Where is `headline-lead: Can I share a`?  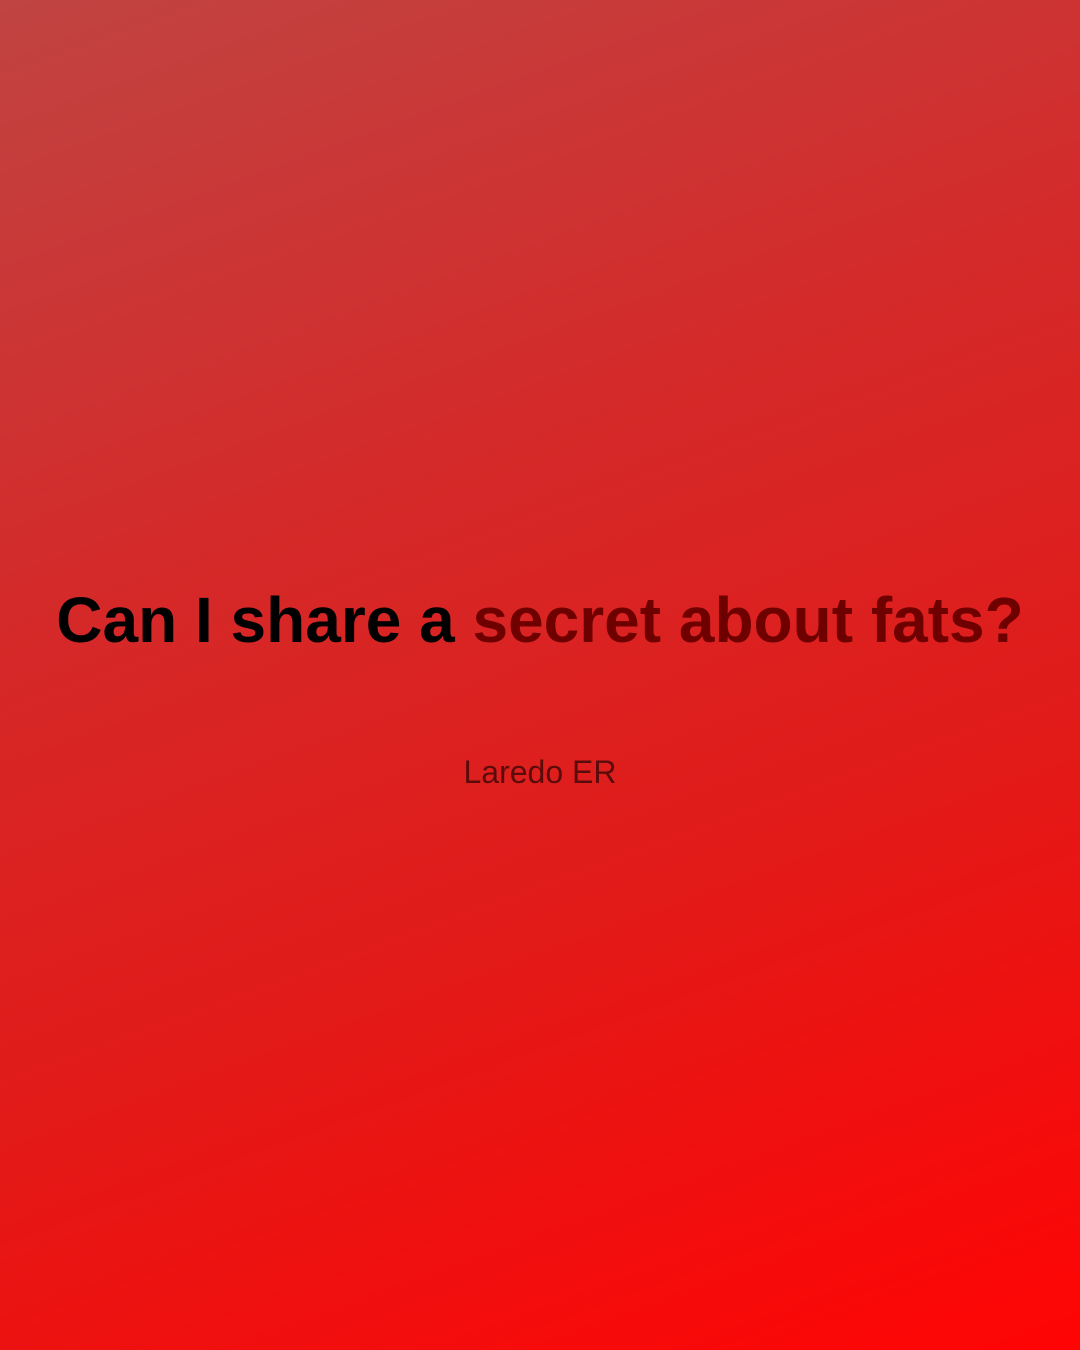
headline-lead: Can I share a is located at coordinates (264, 620).